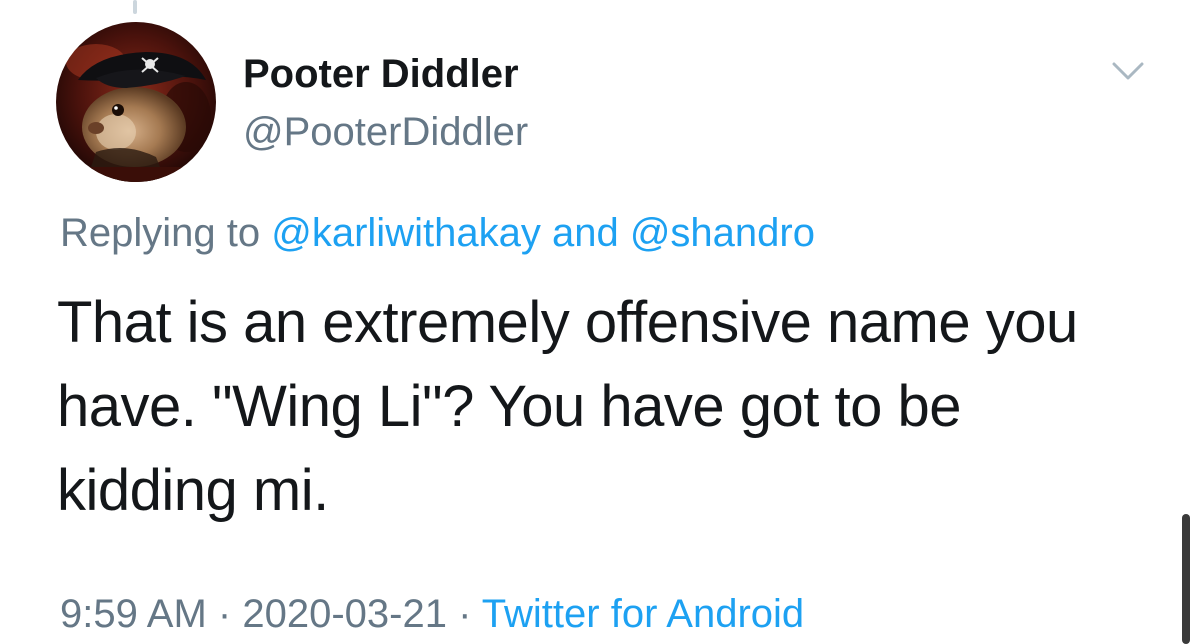 The width and height of the screenshot is (1200, 644). Describe the element at coordinates (133, 614) in the screenshot. I see `tweet-time: 9:59 AM` at that location.